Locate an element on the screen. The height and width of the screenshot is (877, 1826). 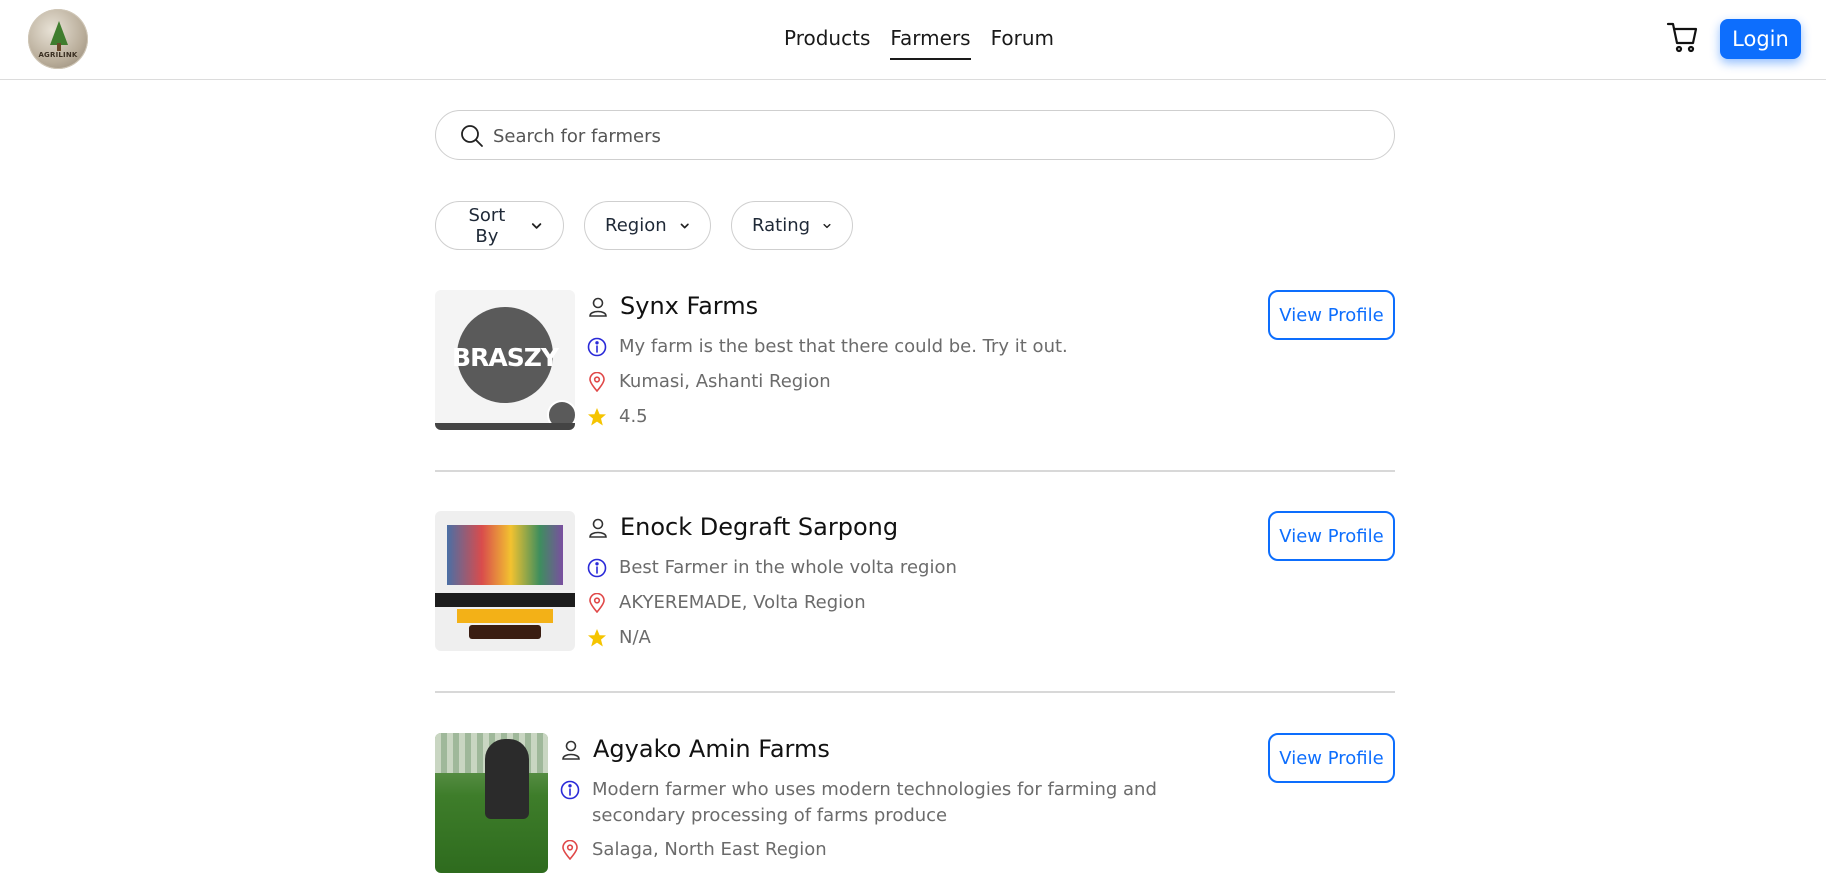
region-label: Region is located at coordinates (636, 225).